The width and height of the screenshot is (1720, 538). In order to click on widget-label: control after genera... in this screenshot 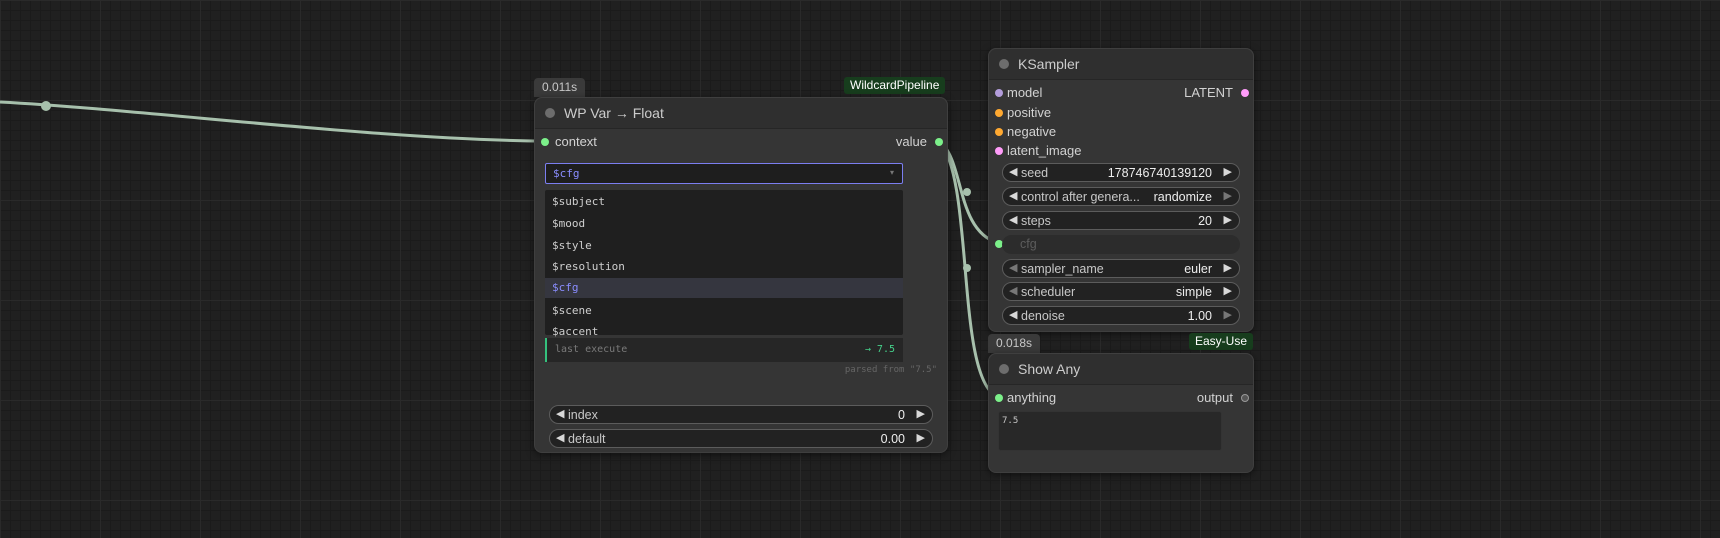, I will do `click(1080, 197)`.